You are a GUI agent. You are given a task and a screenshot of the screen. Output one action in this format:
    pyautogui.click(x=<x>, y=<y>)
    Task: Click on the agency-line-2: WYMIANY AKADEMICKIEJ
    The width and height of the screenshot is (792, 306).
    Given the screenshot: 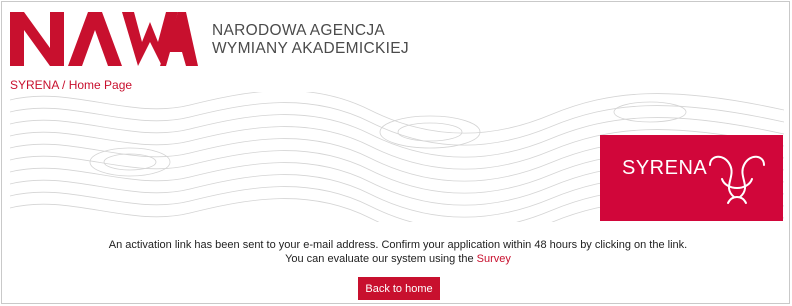 What is the action you would take?
    pyautogui.click(x=310, y=48)
    